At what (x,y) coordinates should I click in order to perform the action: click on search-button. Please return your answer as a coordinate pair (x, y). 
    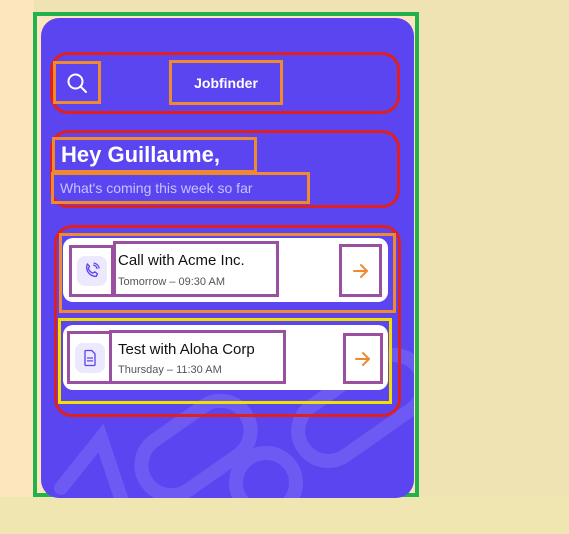
    Looking at the image, I should click on (77, 82).